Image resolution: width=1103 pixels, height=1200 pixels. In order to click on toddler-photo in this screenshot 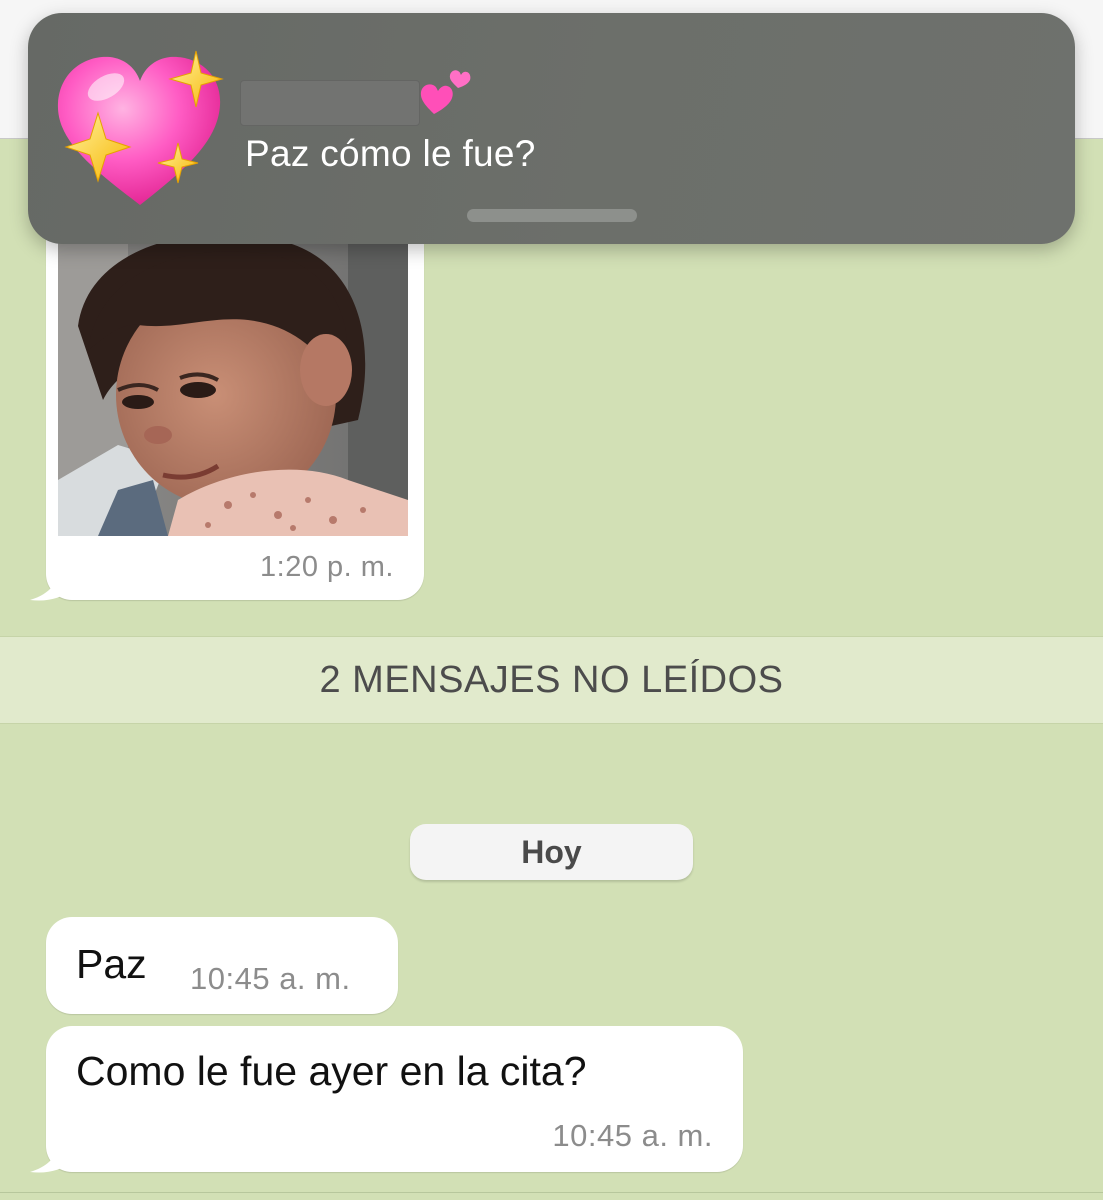, I will do `click(233, 383)`.